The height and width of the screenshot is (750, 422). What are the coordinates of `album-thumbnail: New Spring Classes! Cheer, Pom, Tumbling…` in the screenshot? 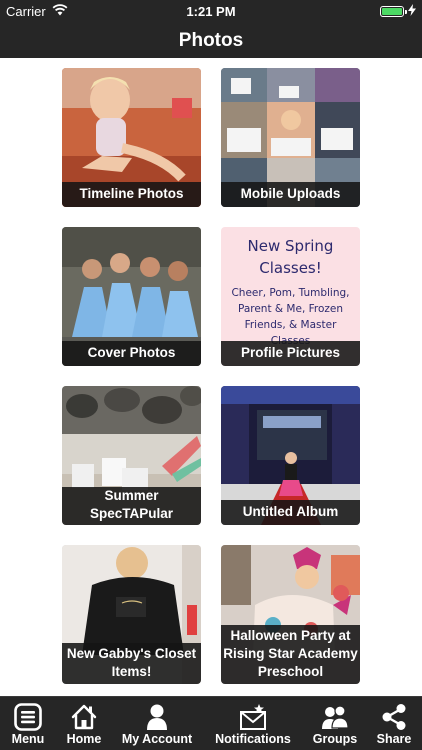 It's located at (290, 287).